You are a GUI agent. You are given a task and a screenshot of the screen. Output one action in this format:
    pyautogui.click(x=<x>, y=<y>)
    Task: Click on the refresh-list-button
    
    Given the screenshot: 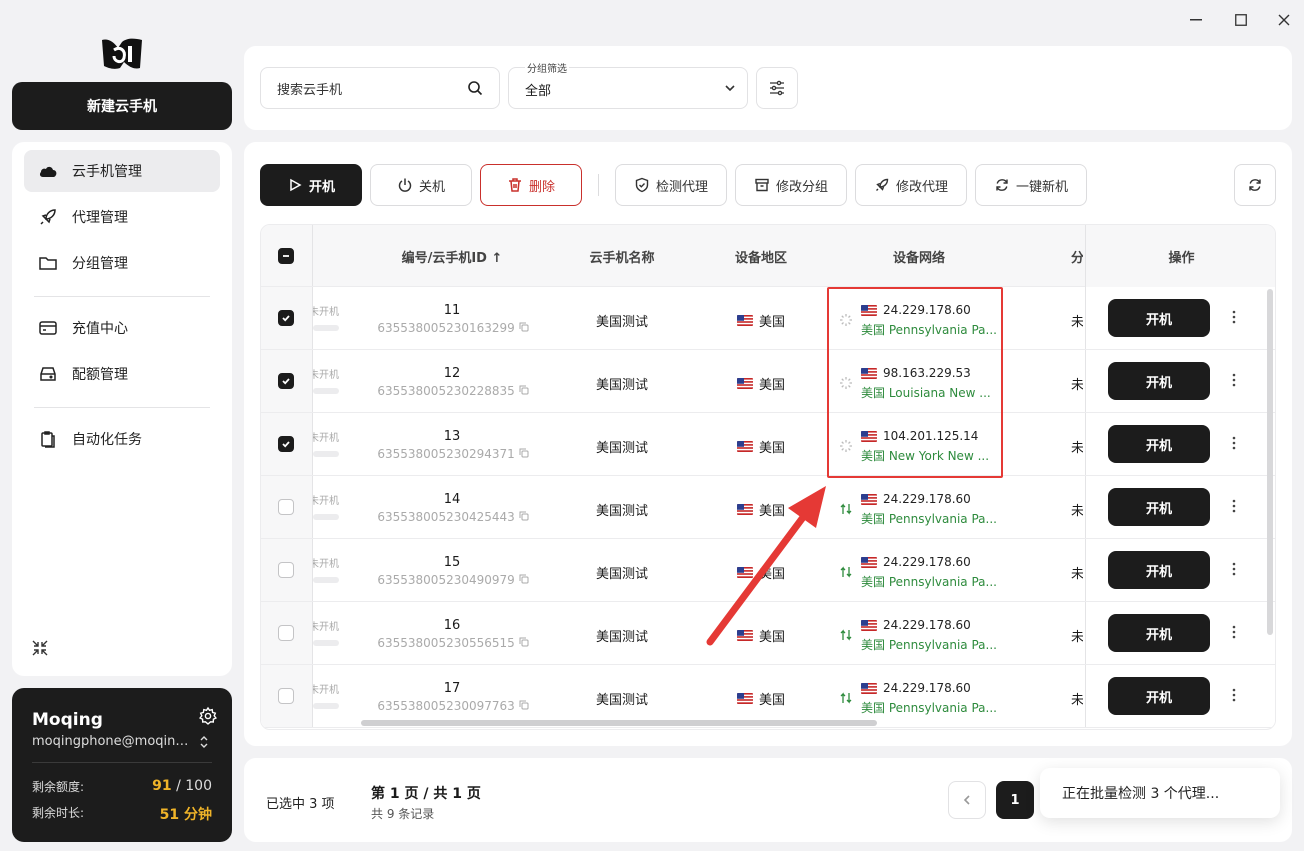 What is the action you would take?
    pyautogui.click(x=1255, y=185)
    